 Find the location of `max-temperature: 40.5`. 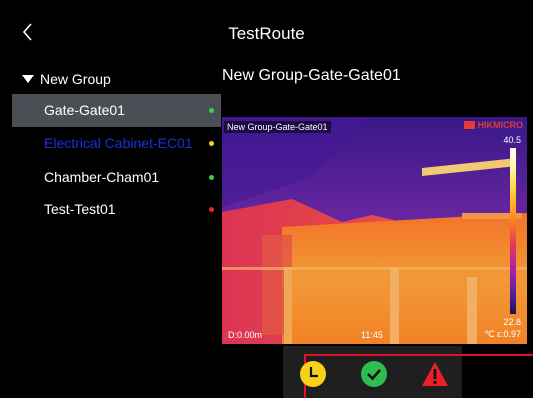

max-temperature: 40.5 is located at coordinates (512, 140).